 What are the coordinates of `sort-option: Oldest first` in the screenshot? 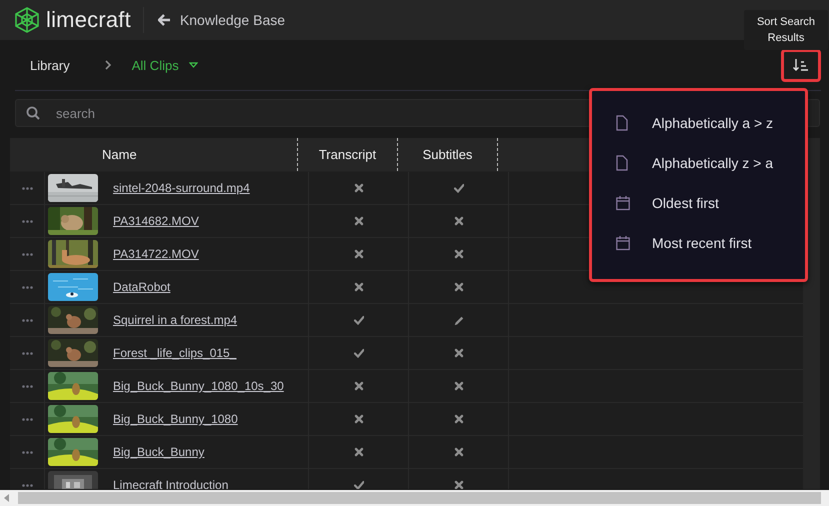 It's located at (698, 203).